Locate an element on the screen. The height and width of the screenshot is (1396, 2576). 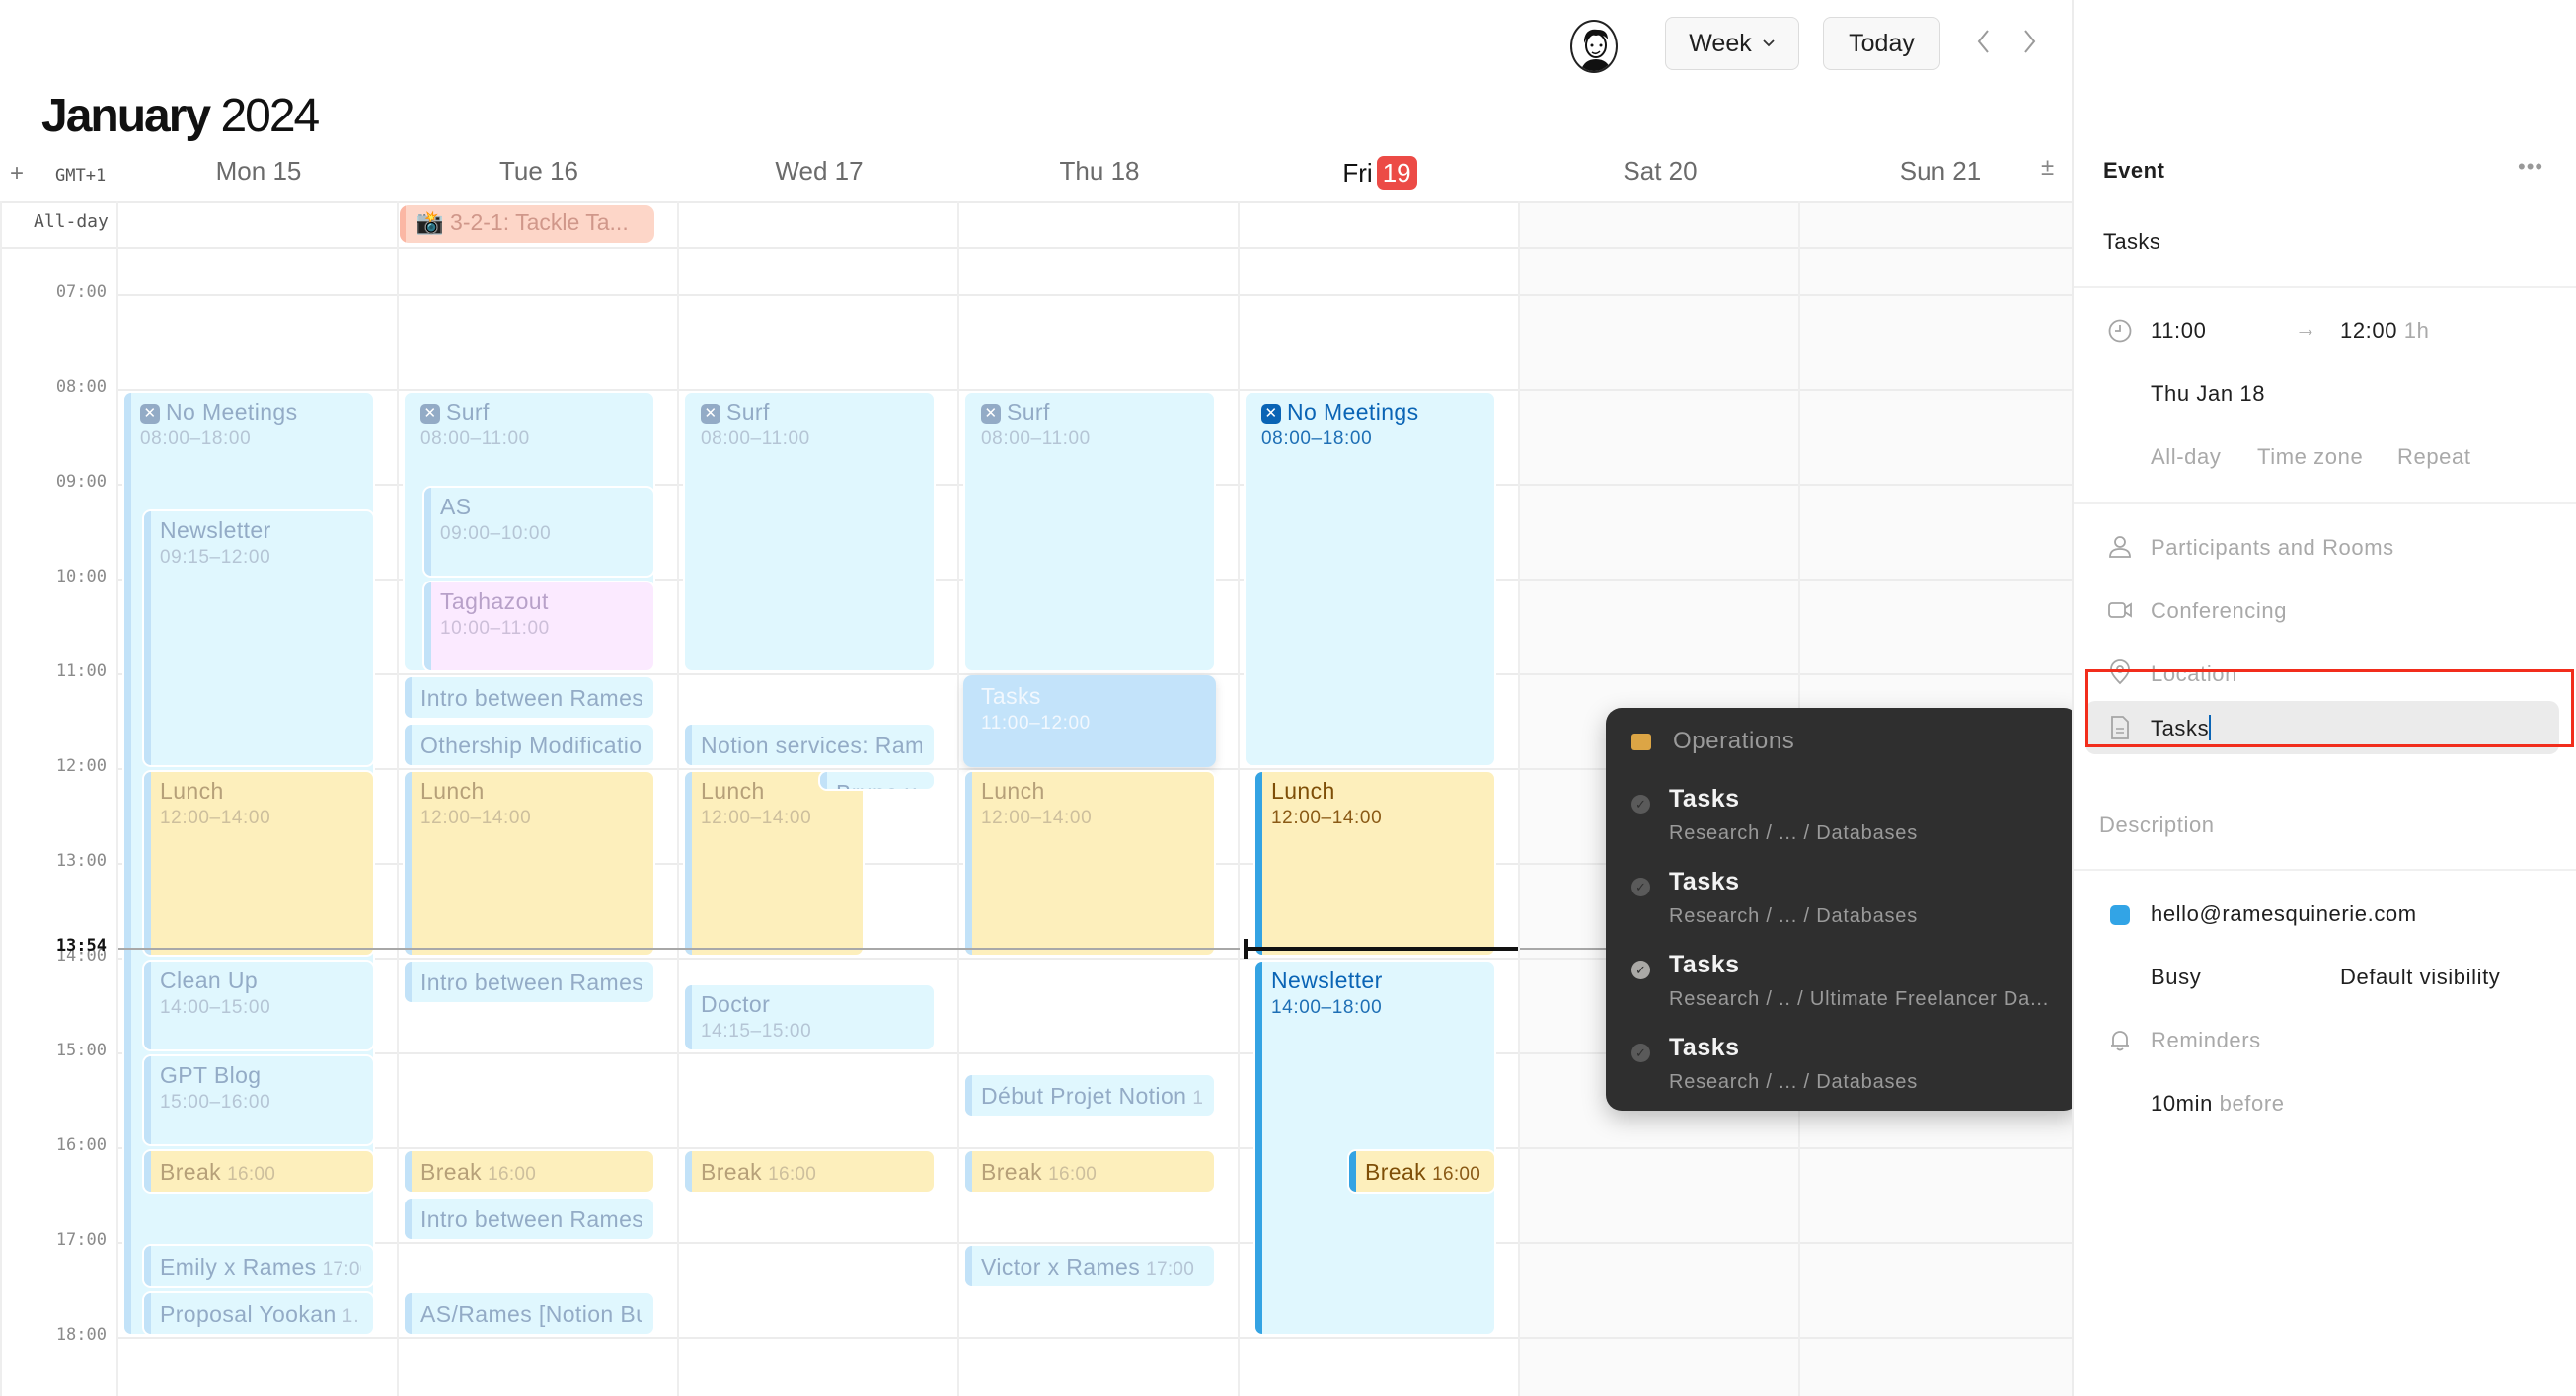
event-date: Thu Jan 18 is located at coordinates (2208, 394).